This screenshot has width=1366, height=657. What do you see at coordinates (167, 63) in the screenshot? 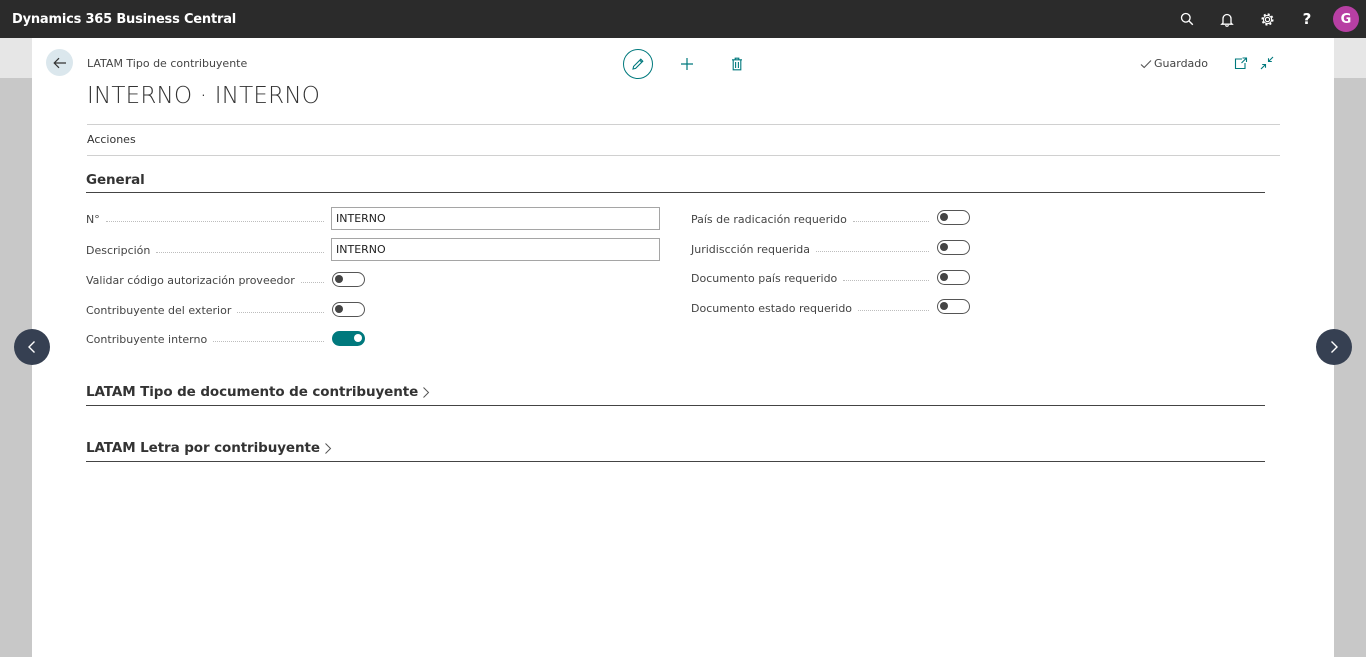
I see `breadcrumb: LATAM Tipo de contribuyente` at bounding box center [167, 63].